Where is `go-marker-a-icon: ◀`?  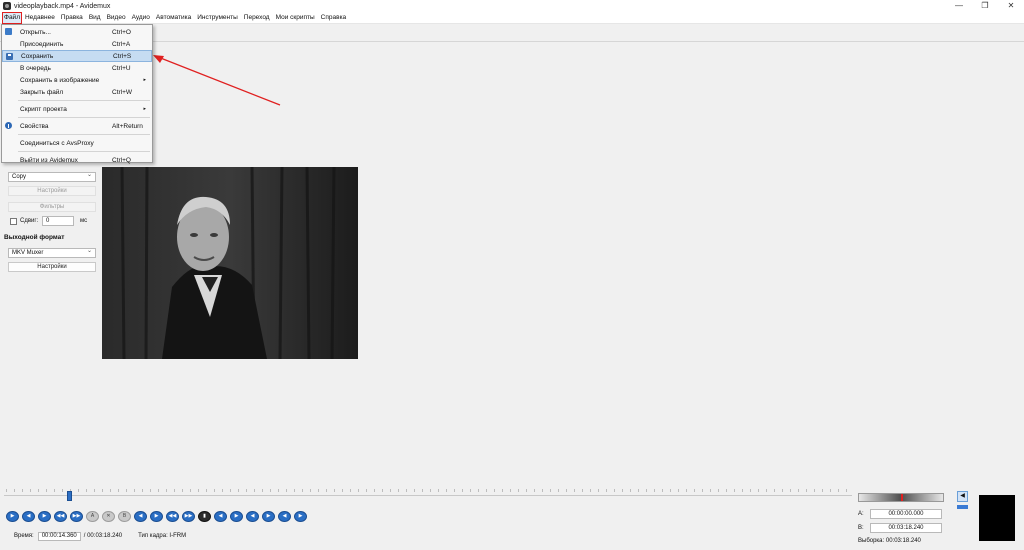 go-marker-a-icon: ◀ is located at coordinates (140, 516).